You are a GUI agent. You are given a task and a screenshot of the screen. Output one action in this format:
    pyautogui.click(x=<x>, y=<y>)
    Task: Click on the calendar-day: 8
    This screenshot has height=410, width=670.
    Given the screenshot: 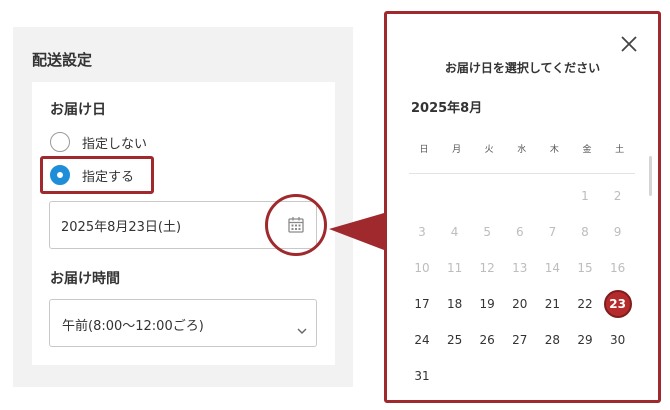 What is the action you would take?
    pyautogui.click(x=585, y=232)
    